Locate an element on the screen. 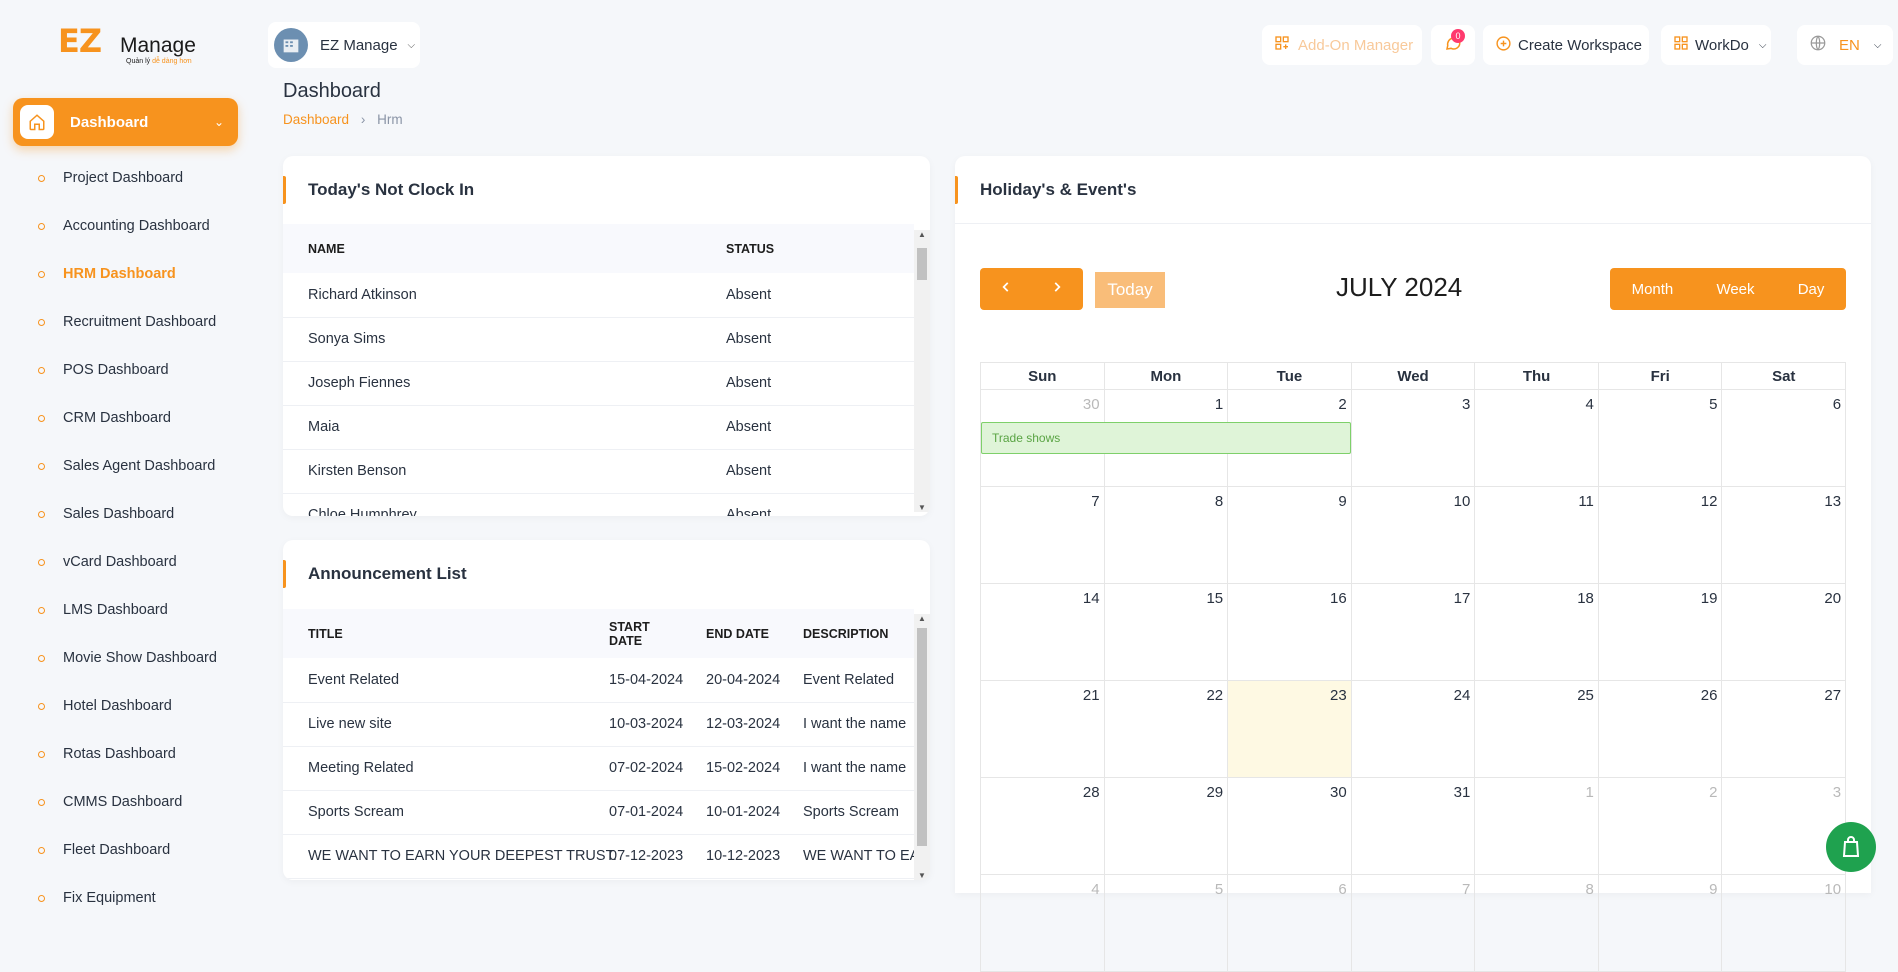 The width and height of the screenshot is (1898, 972). end-date: 10-01-2024 is located at coordinates (730, 812).